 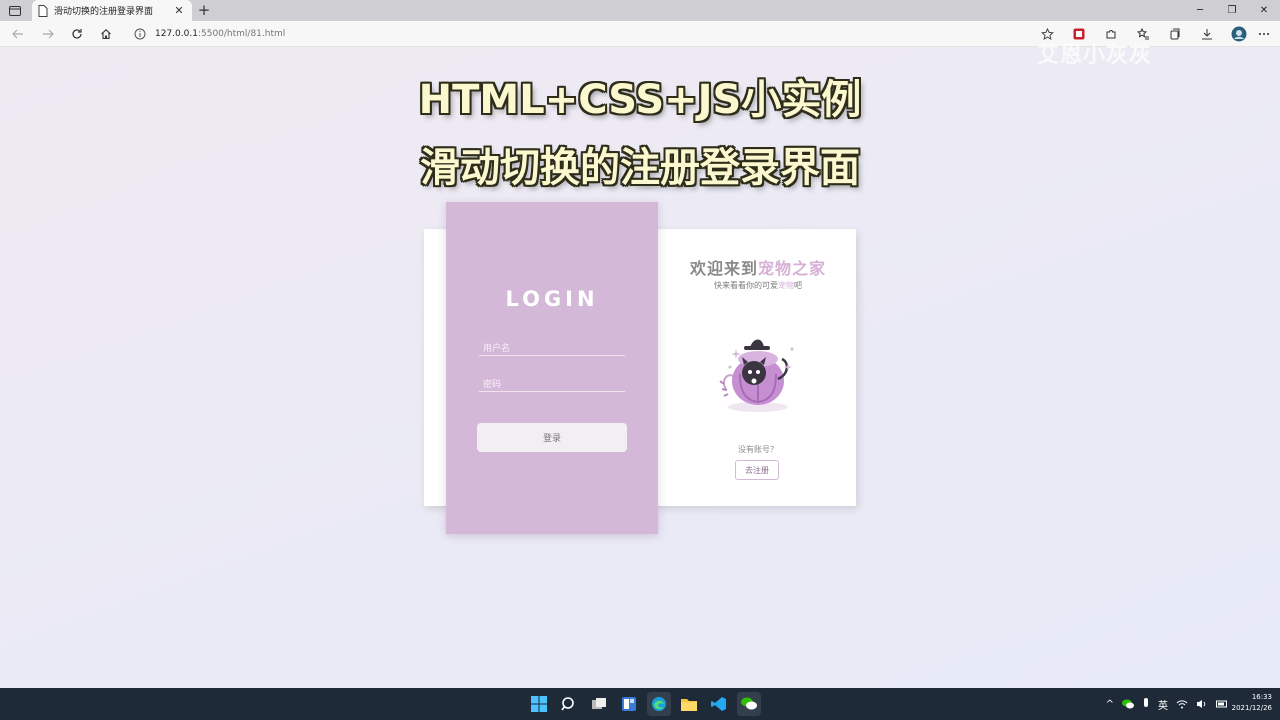 I want to click on password-field-wrapper, so click(x=552, y=383).